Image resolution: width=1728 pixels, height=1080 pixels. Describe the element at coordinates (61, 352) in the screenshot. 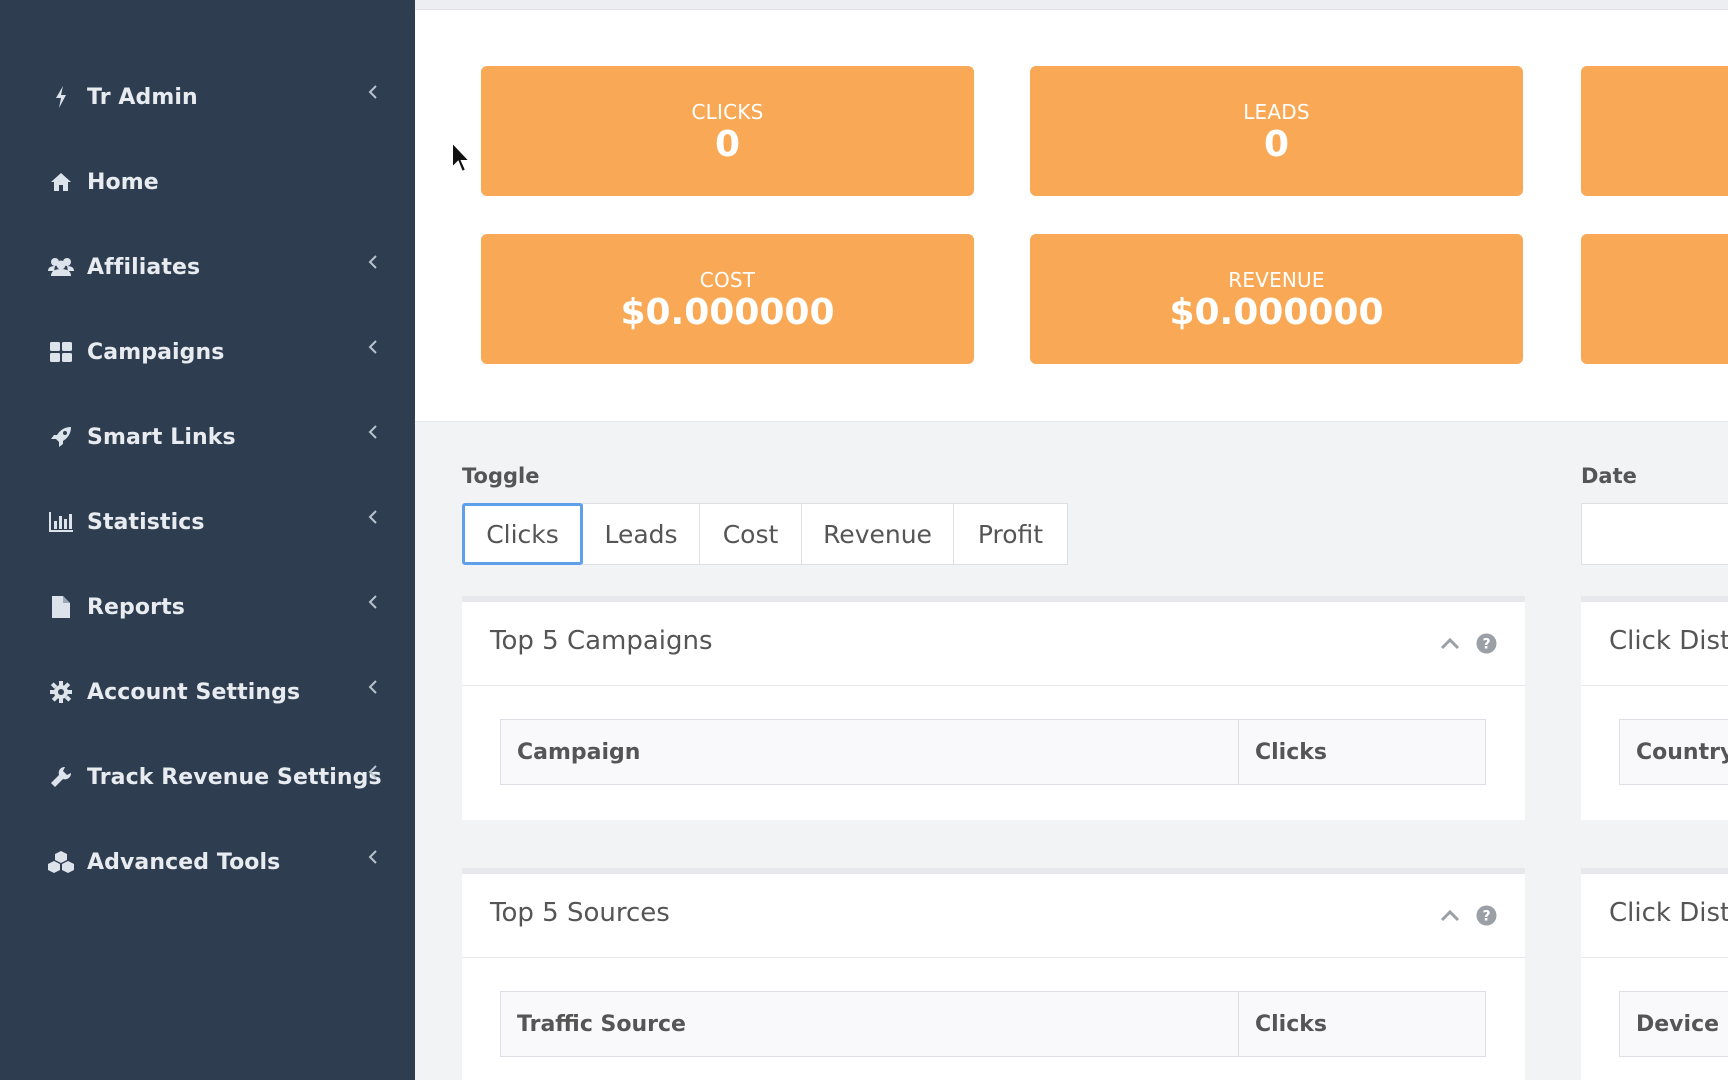

I see `grid-icon` at that location.